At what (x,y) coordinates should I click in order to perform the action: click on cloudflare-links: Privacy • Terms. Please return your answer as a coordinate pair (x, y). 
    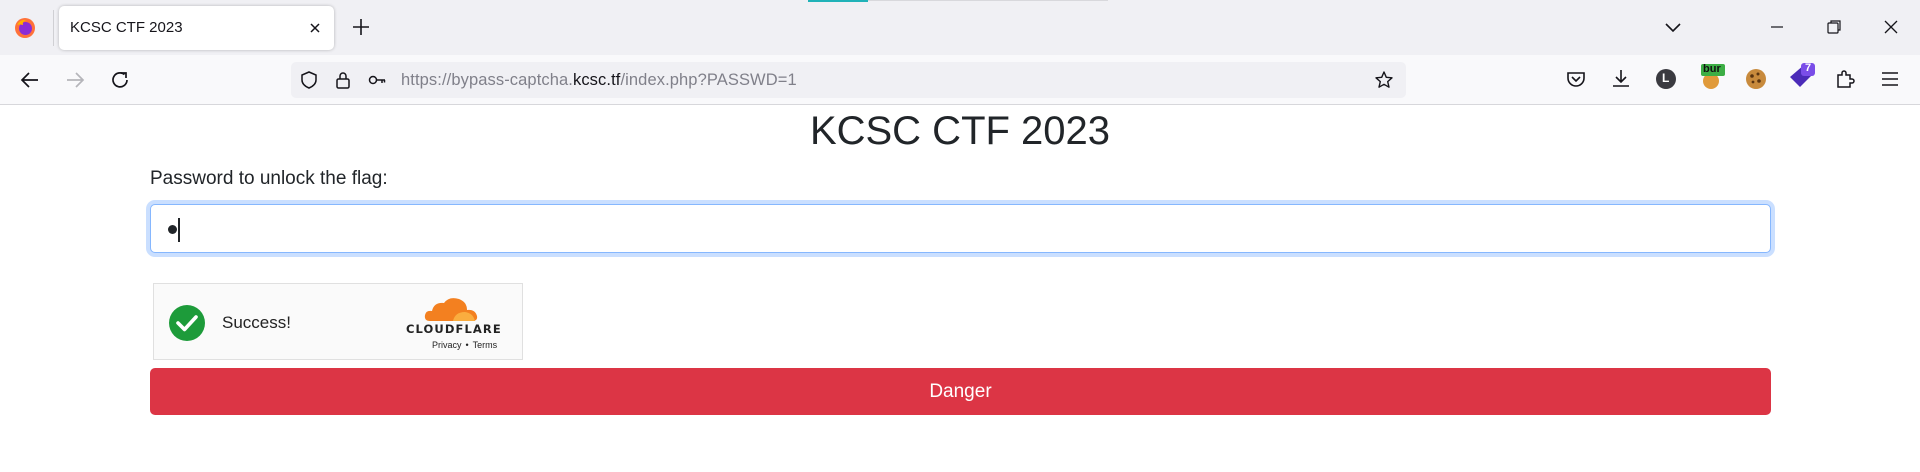
    Looking at the image, I should click on (464, 345).